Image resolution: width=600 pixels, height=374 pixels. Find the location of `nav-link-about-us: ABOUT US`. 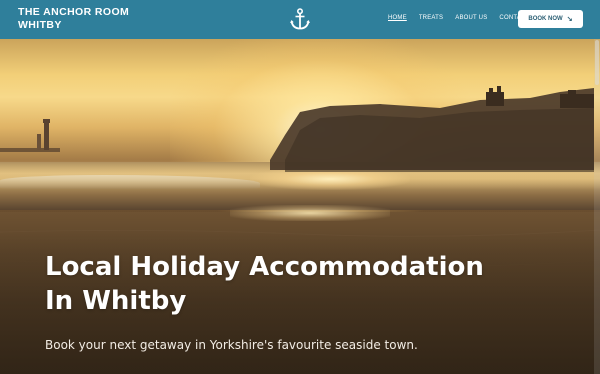

nav-link-about-us: ABOUT US is located at coordinates (471, 18).